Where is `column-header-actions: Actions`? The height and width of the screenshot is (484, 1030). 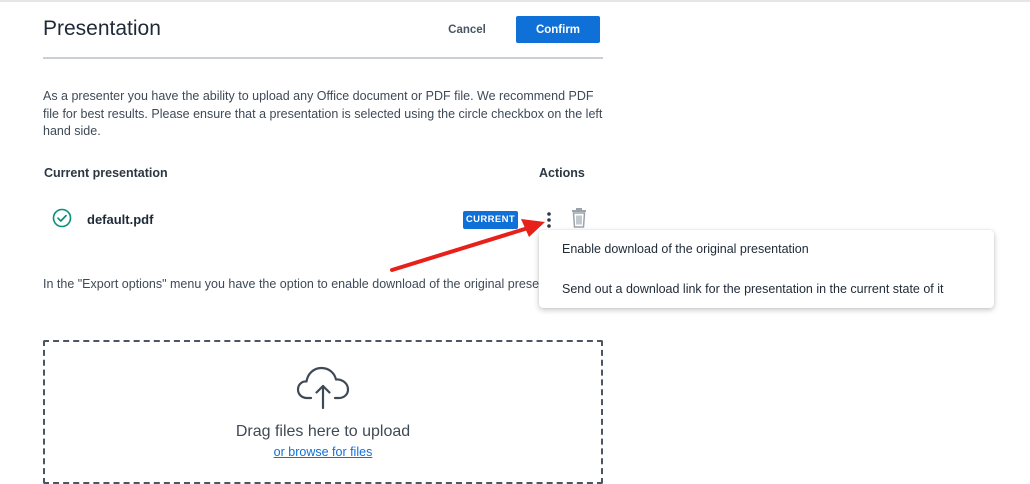
column-header-actions: Actions is located at coordinates (562, 173).